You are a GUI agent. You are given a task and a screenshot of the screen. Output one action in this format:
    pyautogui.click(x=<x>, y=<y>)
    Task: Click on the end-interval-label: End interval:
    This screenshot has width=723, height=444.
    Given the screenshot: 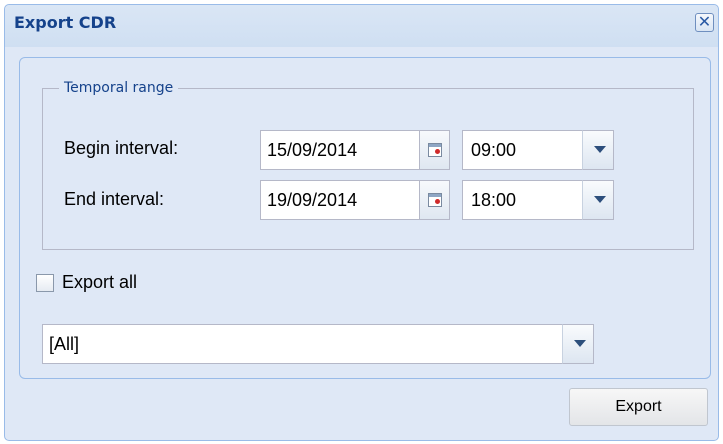 What is the action you would take?
    pyautogui.click(x=114, y=199)
    